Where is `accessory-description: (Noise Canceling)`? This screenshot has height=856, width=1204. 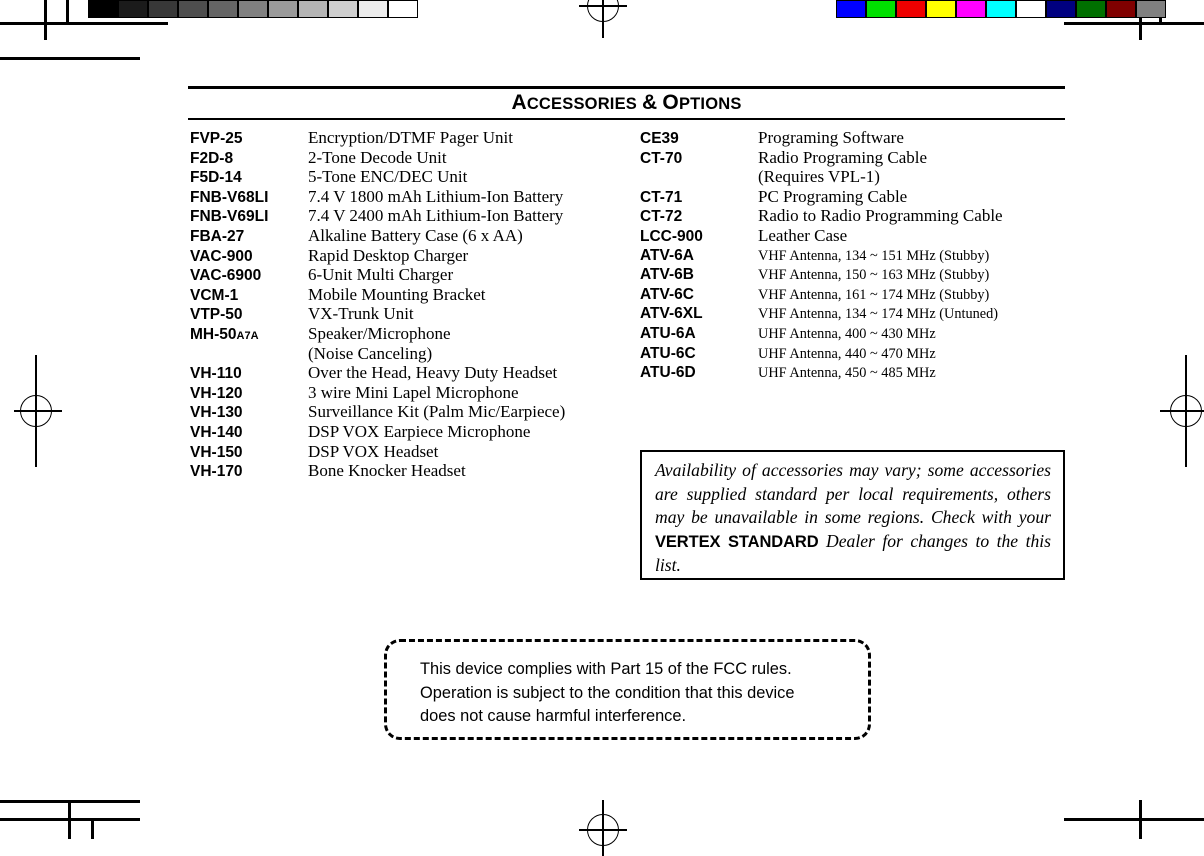 accessory-description: (Noise Canceling) is located at coordinates (370, 353).